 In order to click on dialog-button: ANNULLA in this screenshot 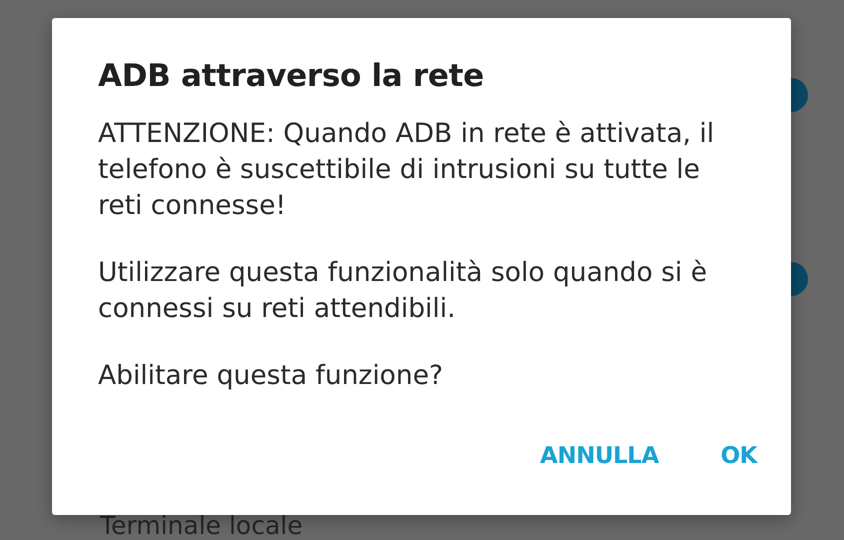, I will do `click(599, 456)`.